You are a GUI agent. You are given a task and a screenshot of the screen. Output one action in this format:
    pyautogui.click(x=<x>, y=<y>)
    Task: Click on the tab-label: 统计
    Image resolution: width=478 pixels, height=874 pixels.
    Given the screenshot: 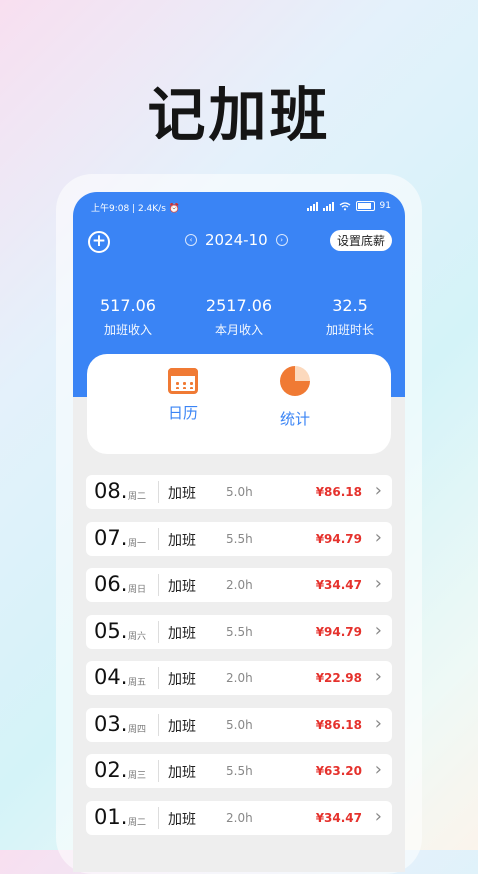 What is the action you would take?
    pyautogui.click(x=294, y=419)
    